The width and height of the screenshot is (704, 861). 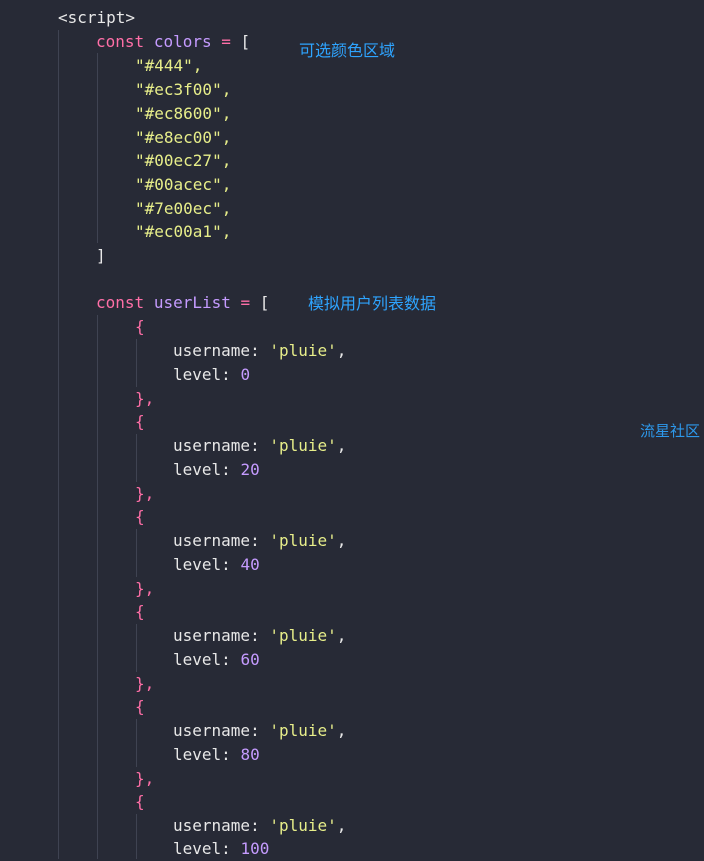 I want to click on code-line: const colors = [, so click(x=125, y=42).